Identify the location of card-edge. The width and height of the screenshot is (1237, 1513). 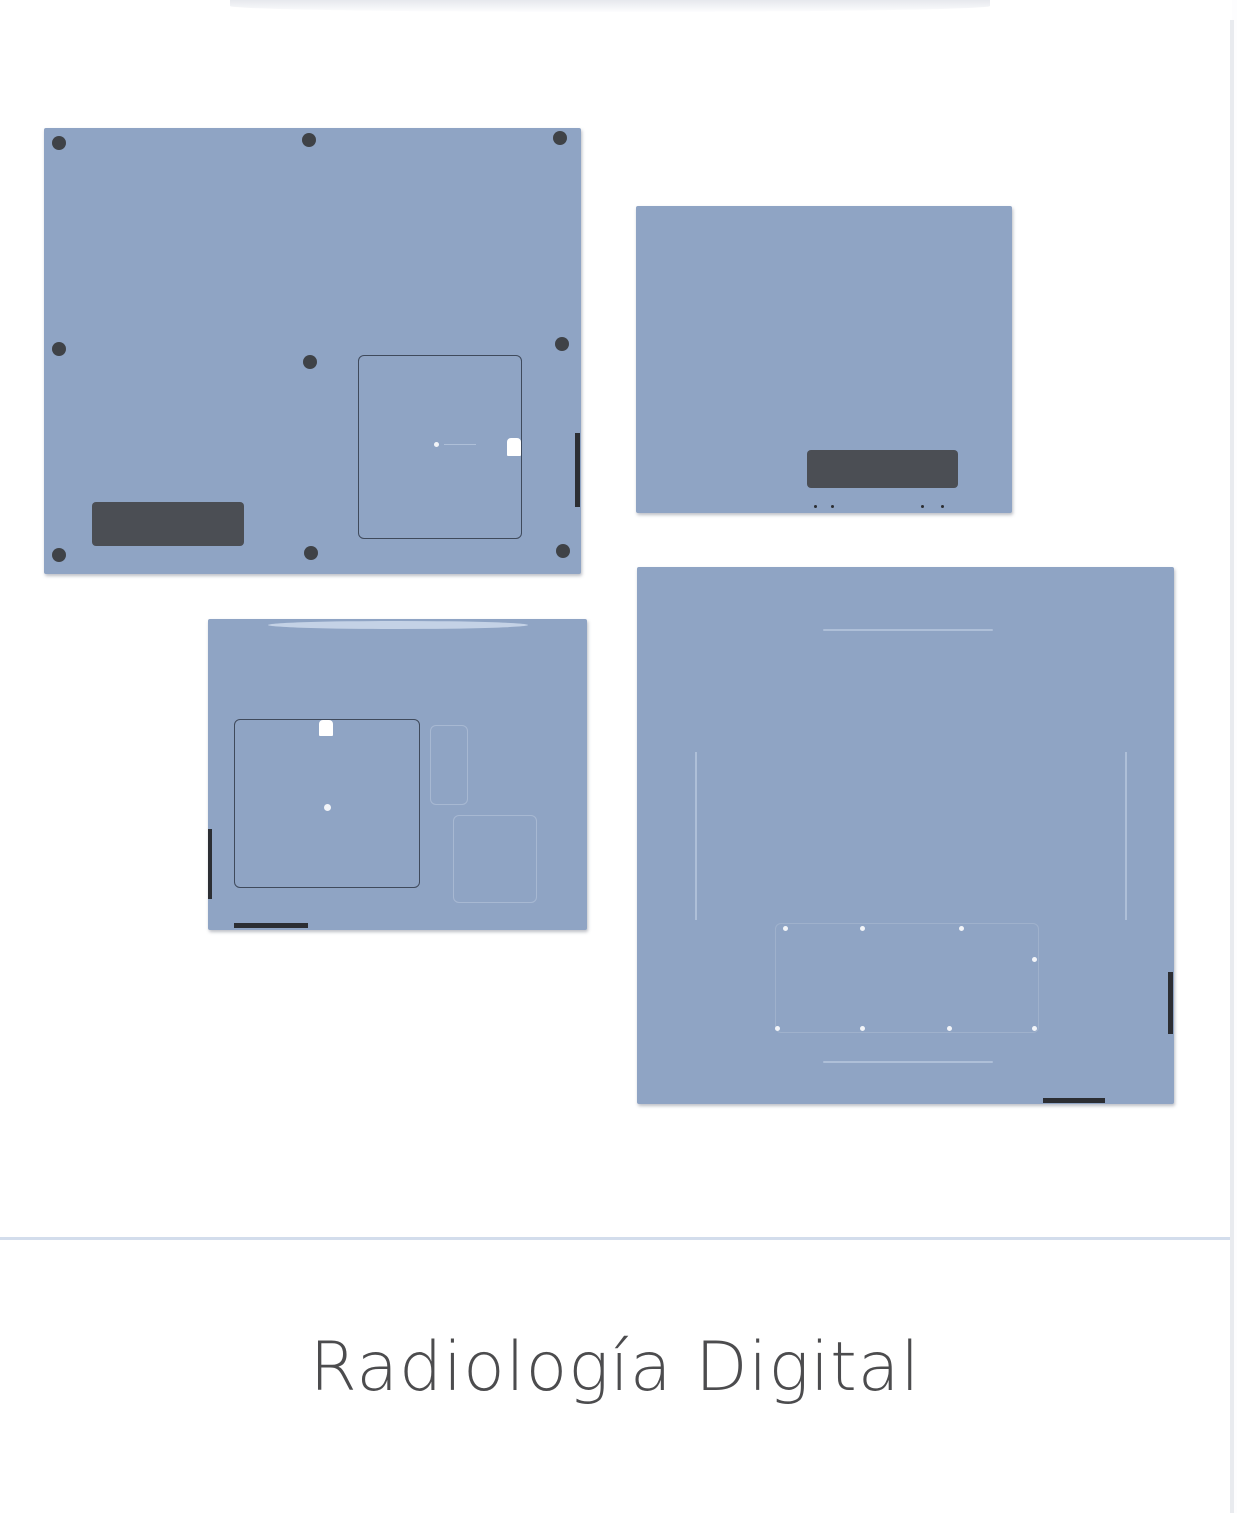
(1232, 766).